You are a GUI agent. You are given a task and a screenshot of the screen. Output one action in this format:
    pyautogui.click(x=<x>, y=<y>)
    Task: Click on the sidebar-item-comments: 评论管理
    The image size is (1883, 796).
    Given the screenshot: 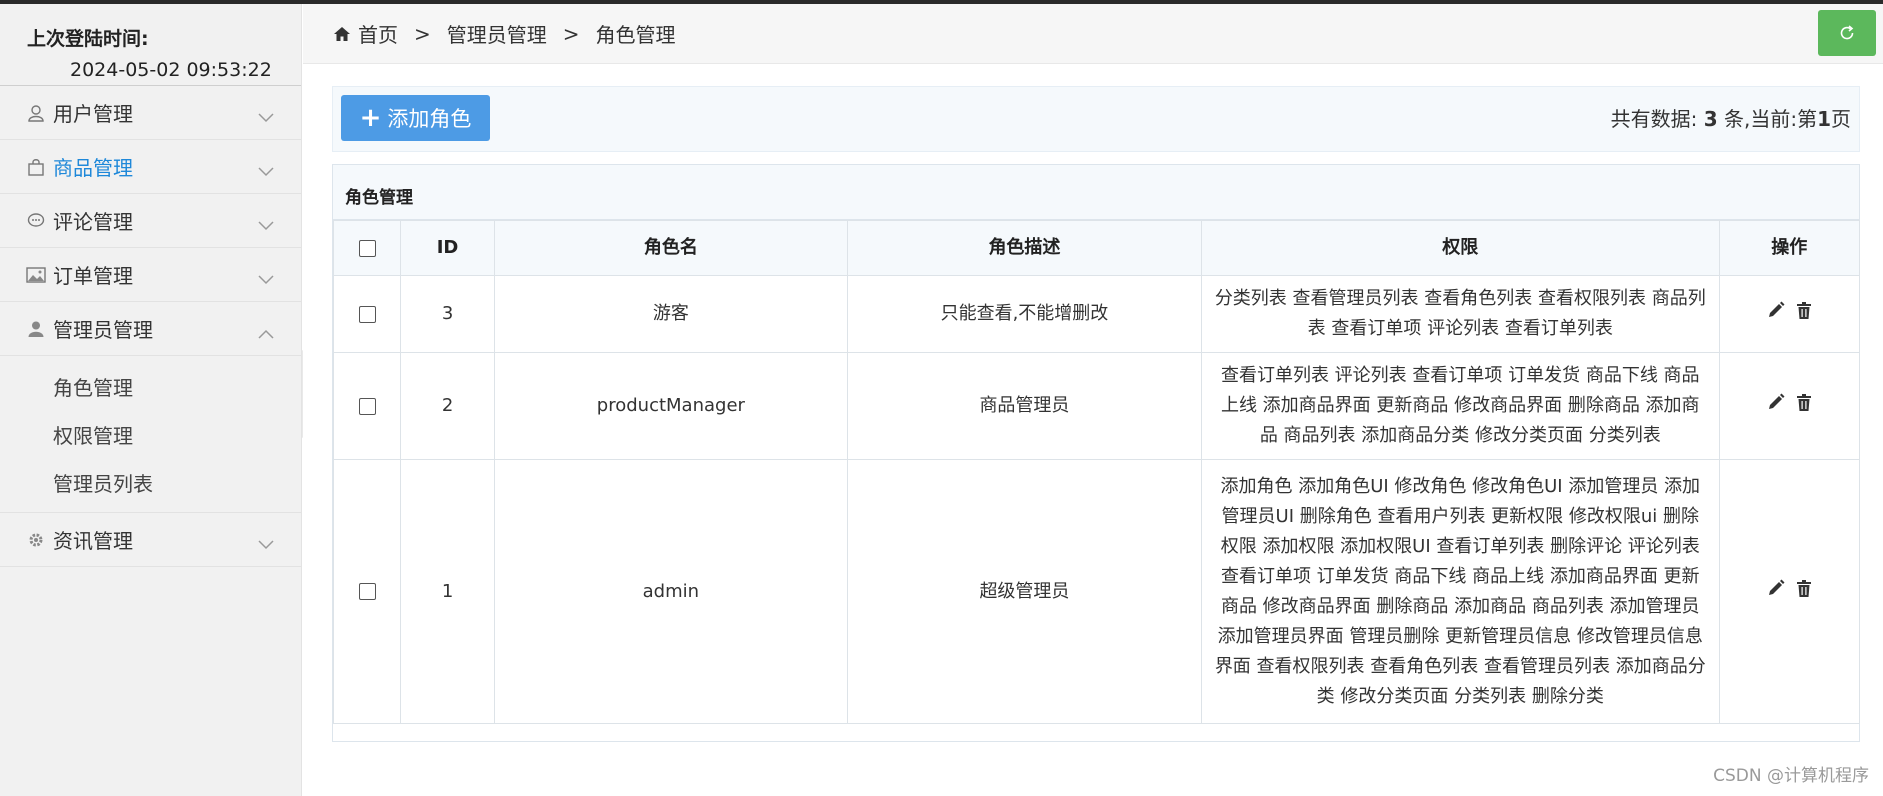 What is the action you would take?
    pyautogui.click(x=150, y=221)
    